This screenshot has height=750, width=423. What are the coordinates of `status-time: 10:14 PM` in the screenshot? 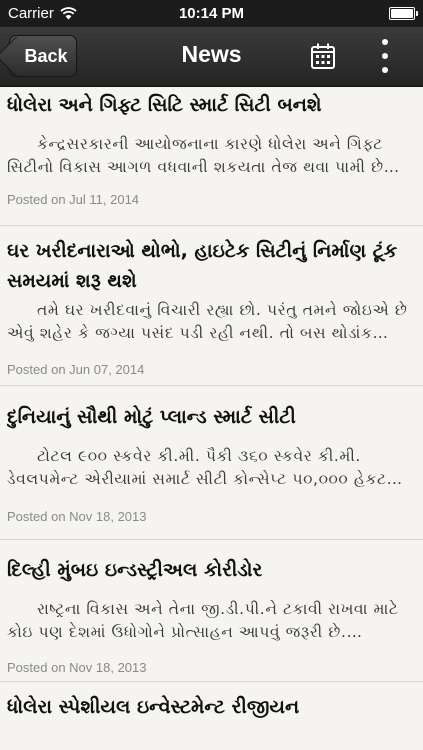 It's located at (211, 13).